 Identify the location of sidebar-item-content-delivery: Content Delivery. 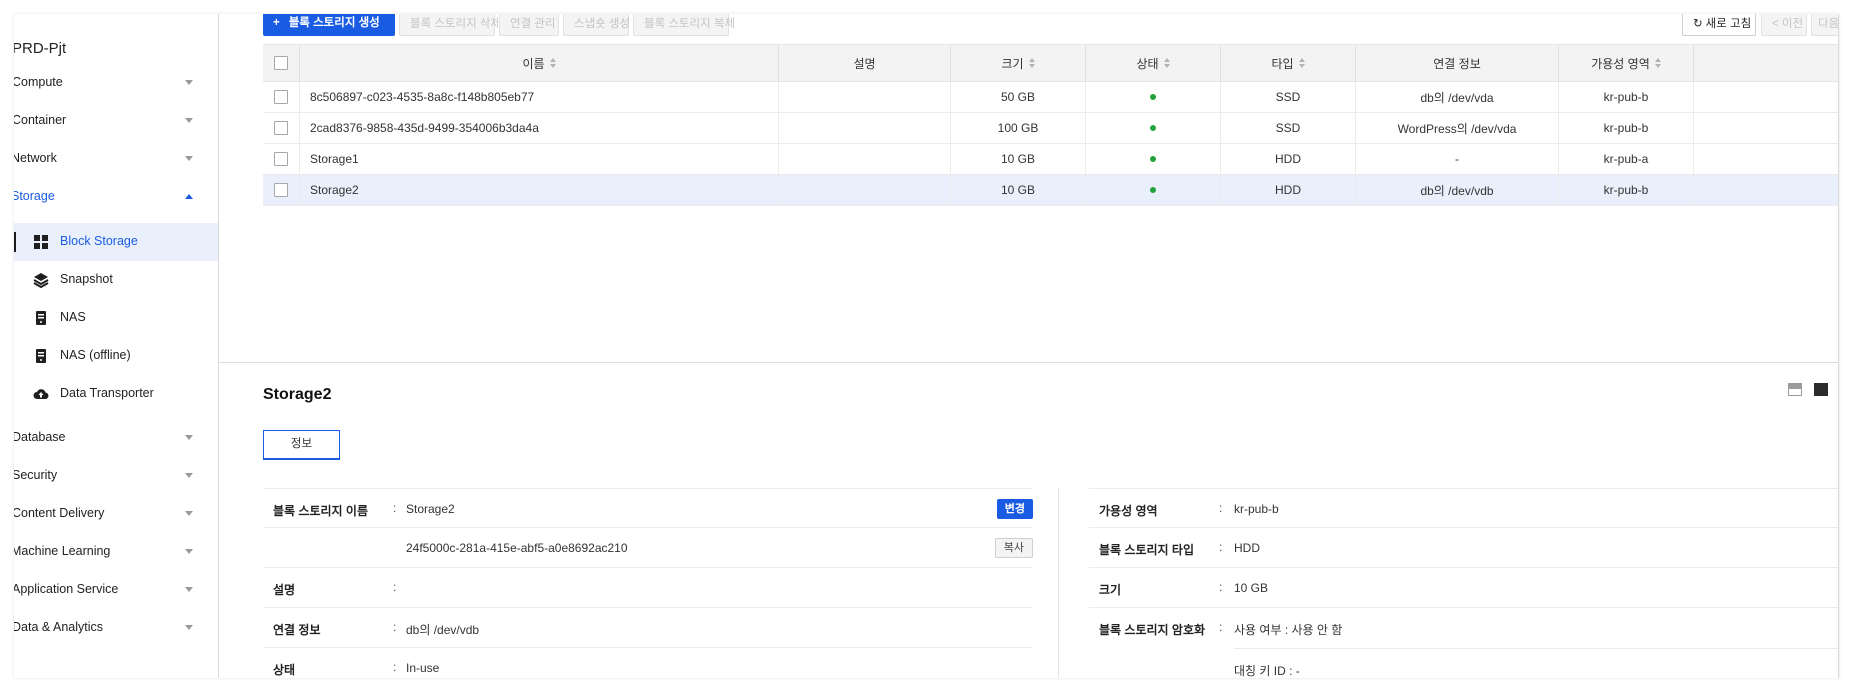
(116, 514).